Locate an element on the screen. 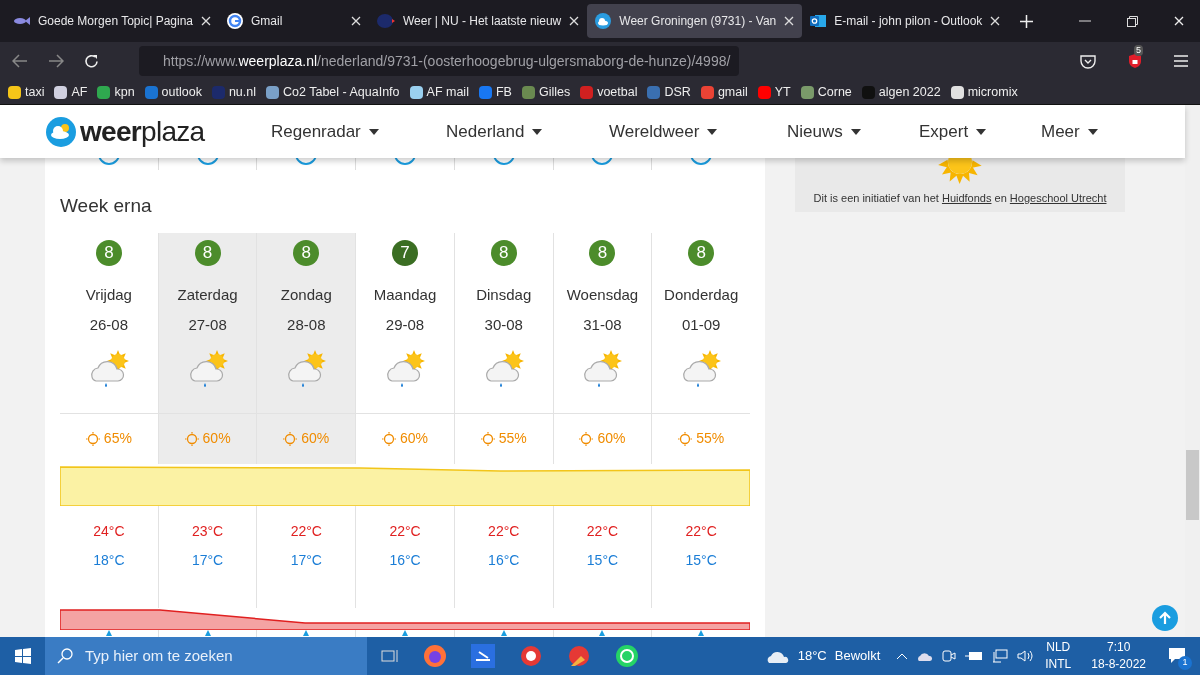 Image resolution: width=1200 pixels, height=675 pixels. tab-title: Gmail is located at coordinates (267, 21).